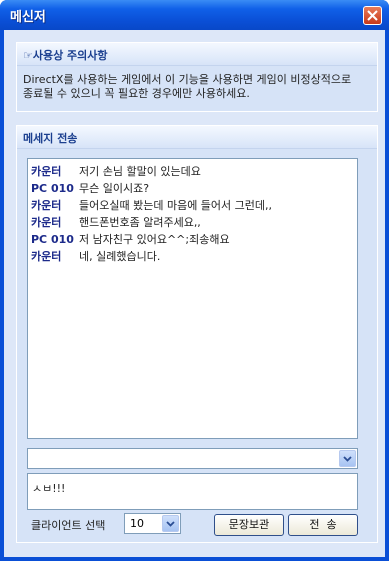 This screenshot has width=389, height=561. Describe the element at coordinates (65, 55) in the screenshot. I see `notice-panel-title: ☞사용상 주의사항` at that location.